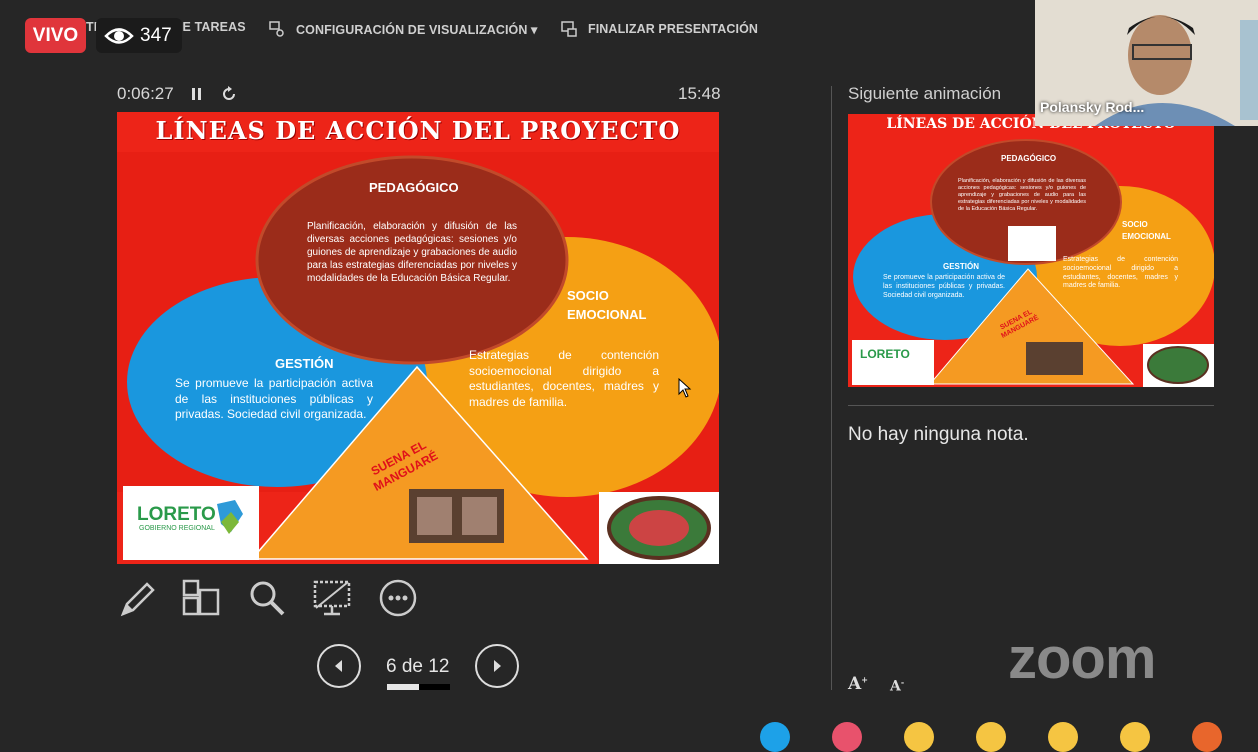 This screenshot has height=752, width=1258. What do you see at coordinates (699, 93) in the screenshot?
I see `clock: 15:48` at bounding box center [699, 93].